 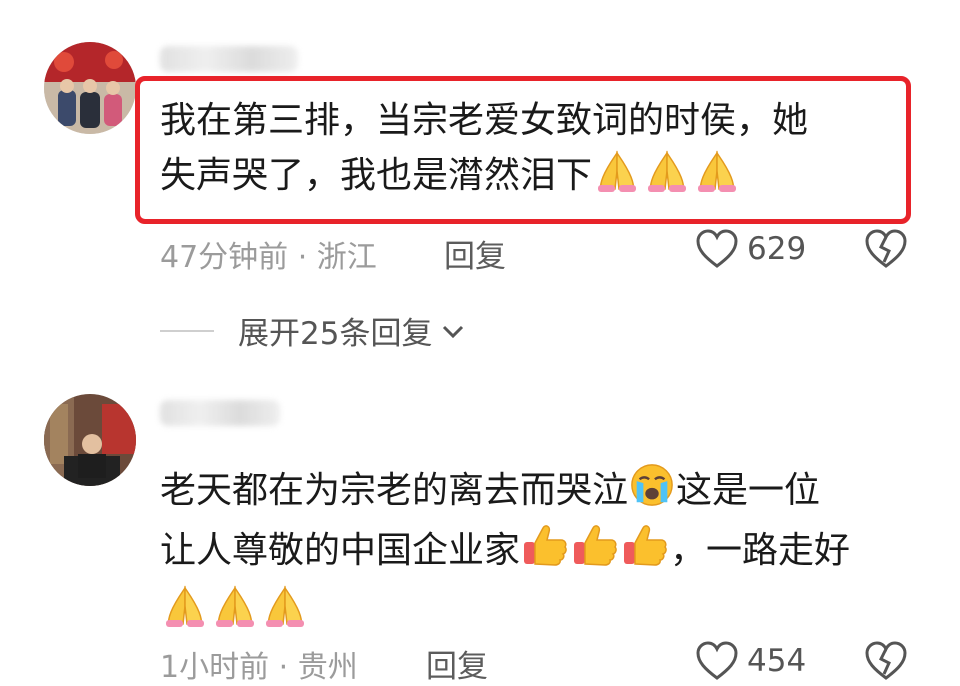 I want to click on crying-face-emoji, so click(x=652, y=485).